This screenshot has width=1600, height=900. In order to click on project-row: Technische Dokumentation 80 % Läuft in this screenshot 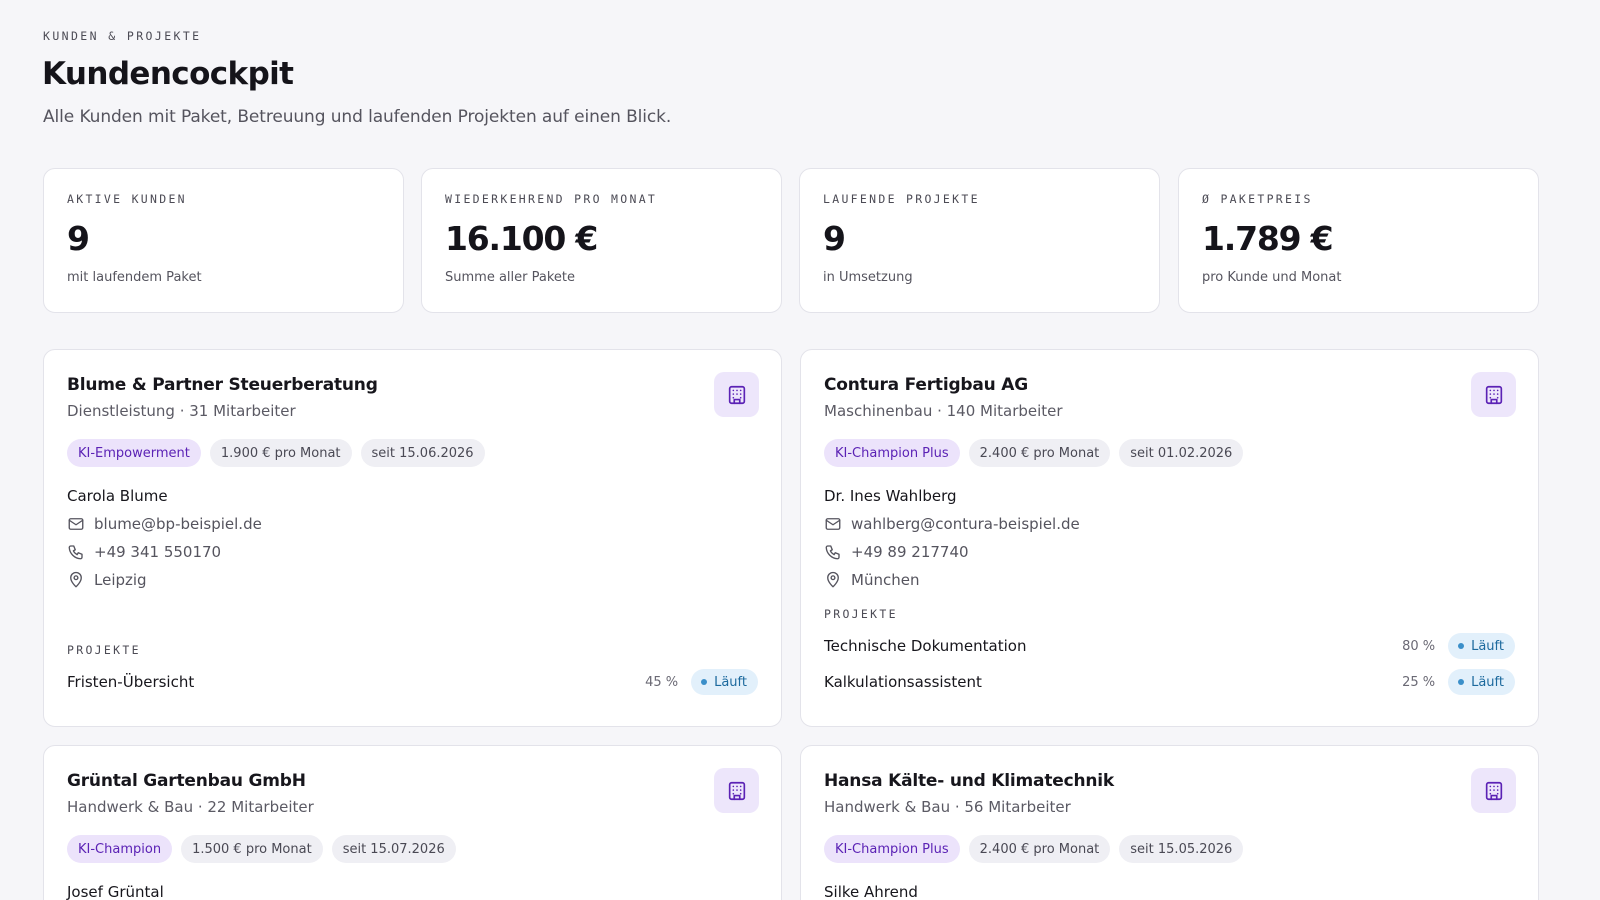, I will do `click(1169, 646)`.